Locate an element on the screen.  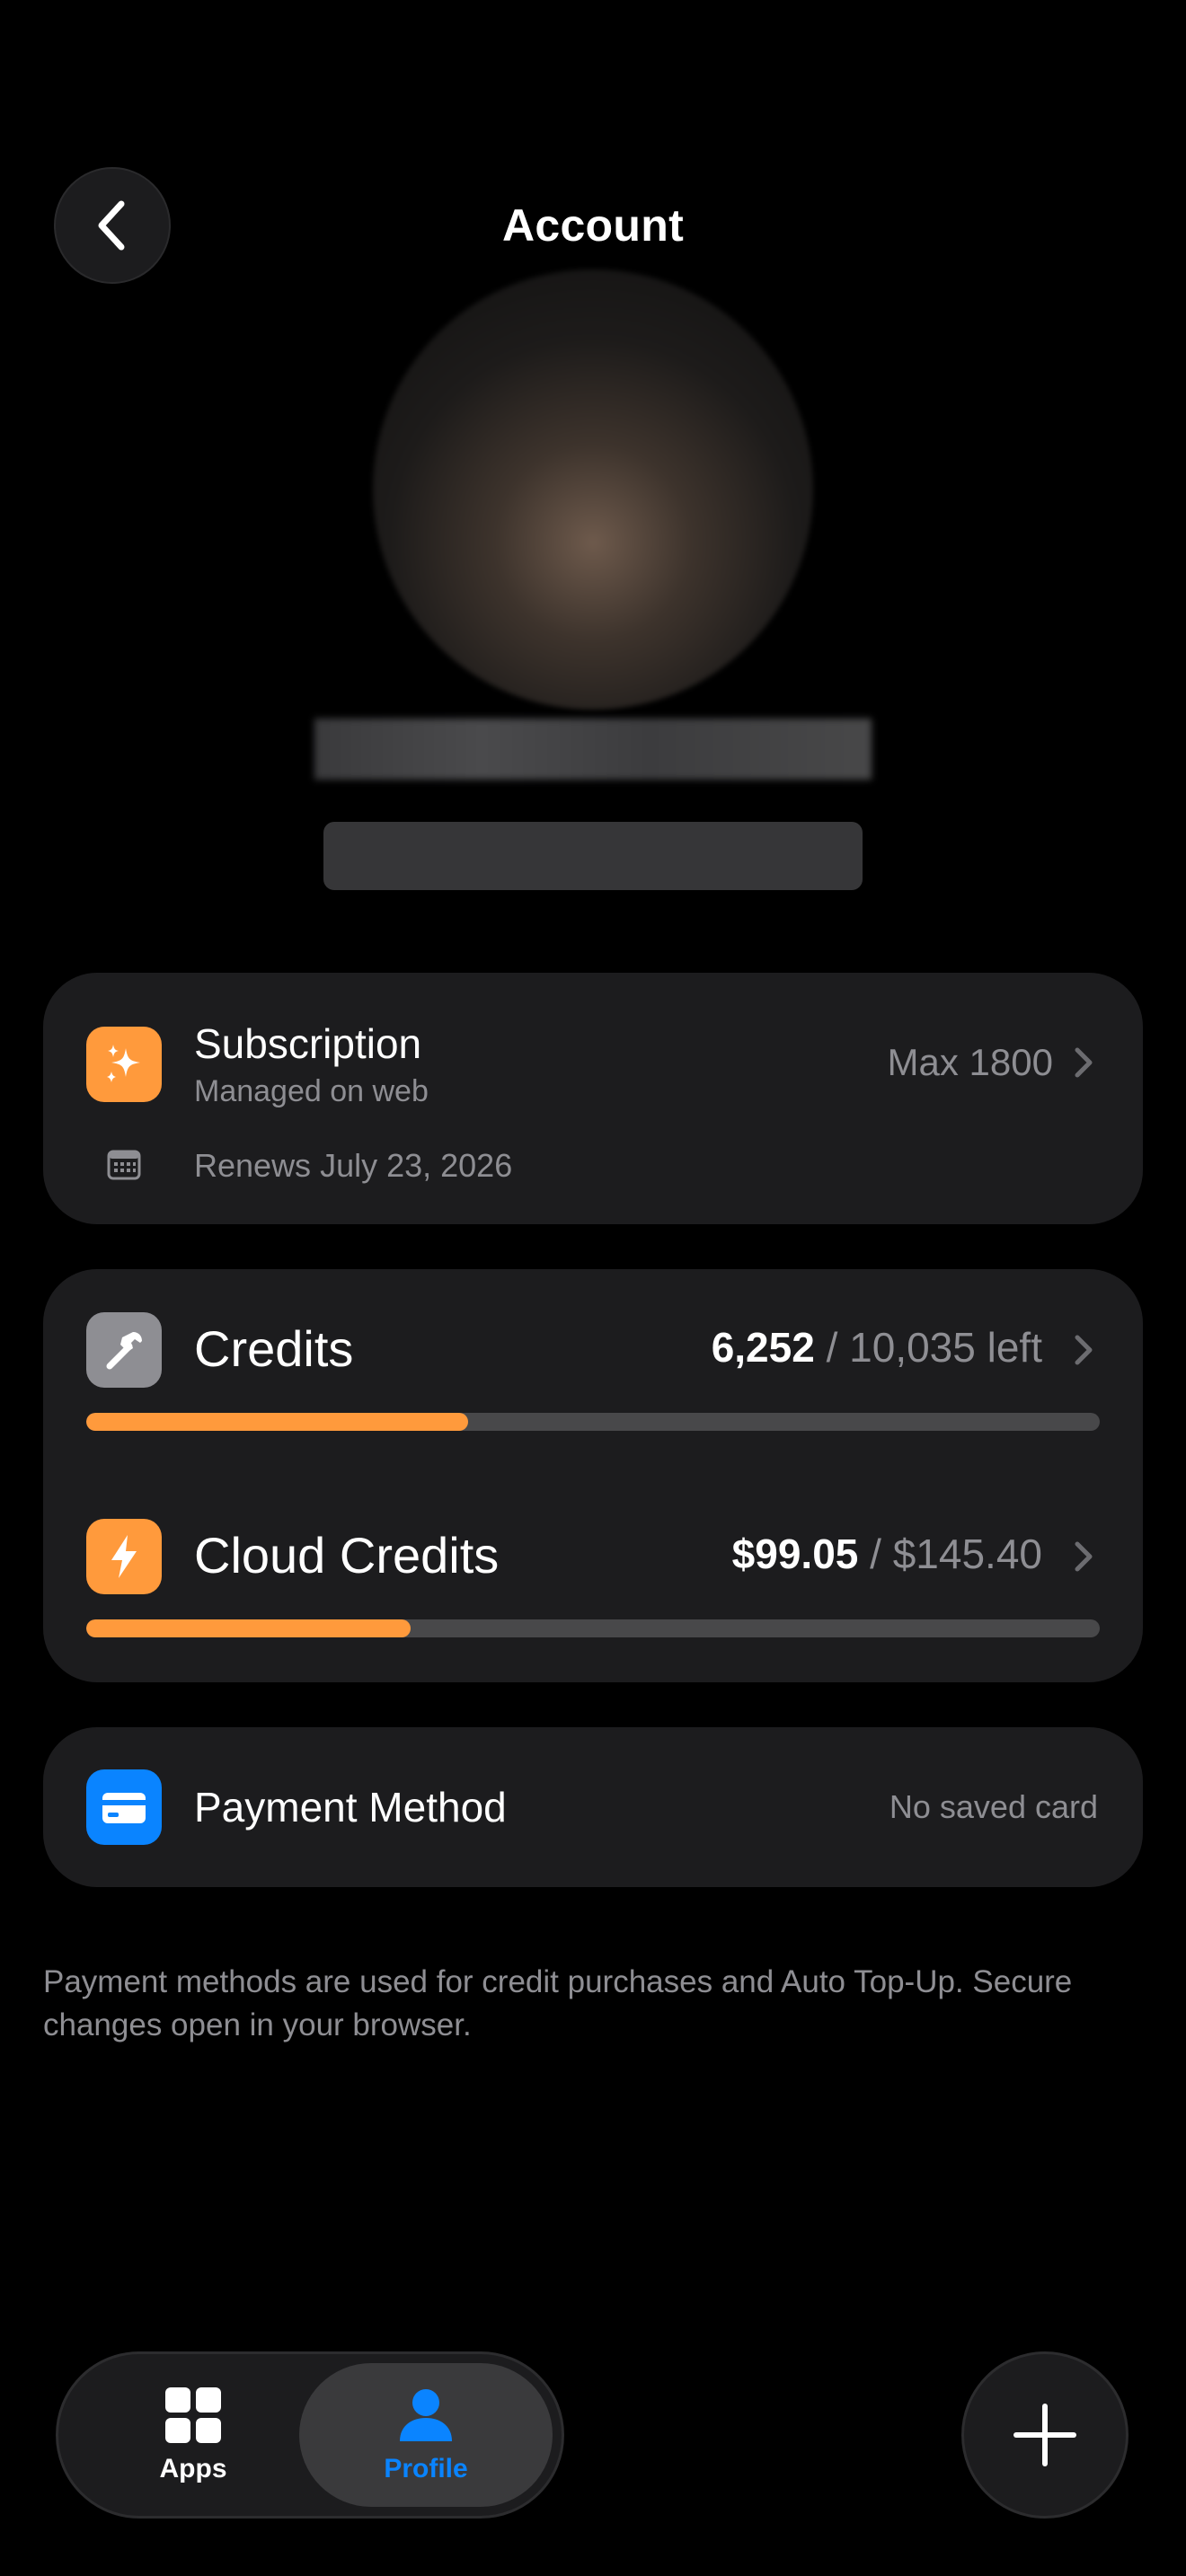
tab-apps: Apps is located at coordinates (193, 2435).